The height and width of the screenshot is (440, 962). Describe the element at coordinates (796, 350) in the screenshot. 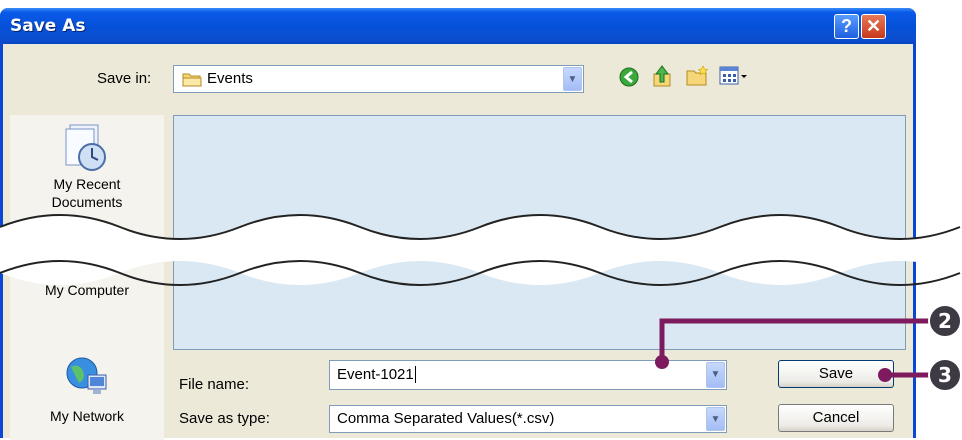

I see `callout-lines` at that location.